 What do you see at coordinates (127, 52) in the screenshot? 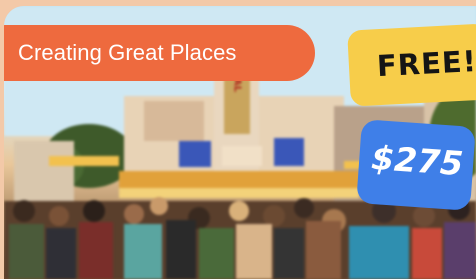
I see `page-title: Creating Great Places` at bounding box center [127, 52].